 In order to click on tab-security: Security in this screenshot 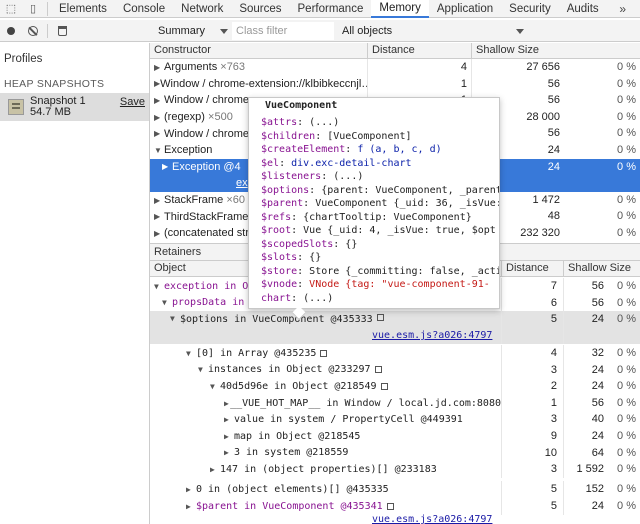, I will do `click(530, 9)`.